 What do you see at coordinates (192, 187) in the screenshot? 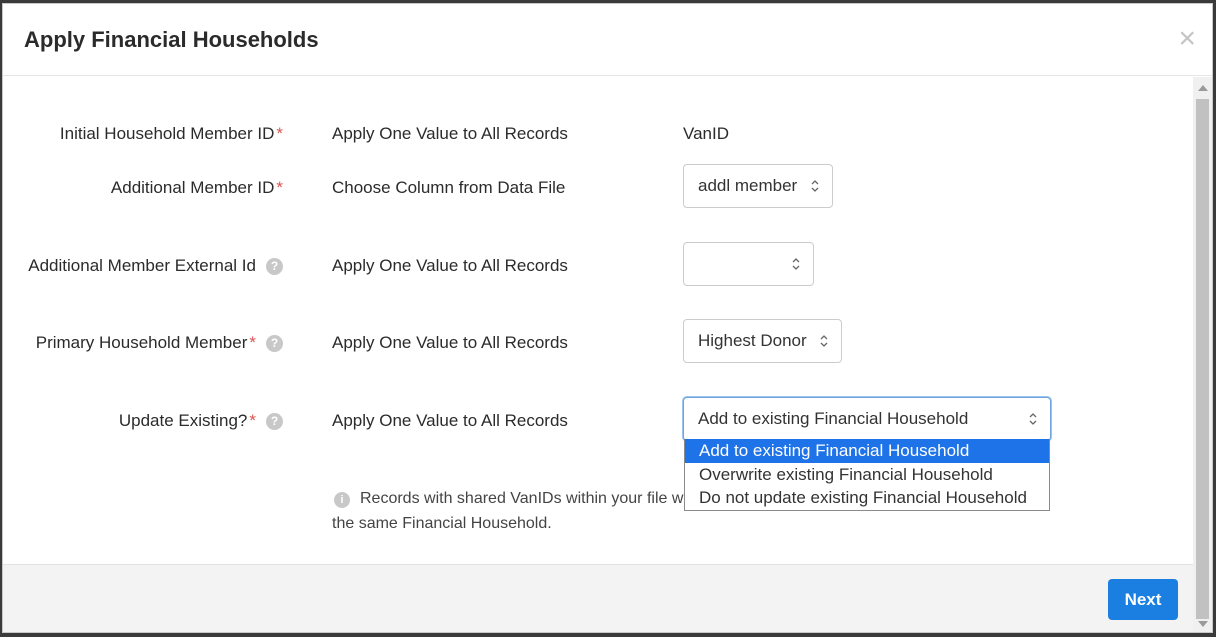
I see `field-label-text: Additional Member ID` at bounding box center [192, 187].